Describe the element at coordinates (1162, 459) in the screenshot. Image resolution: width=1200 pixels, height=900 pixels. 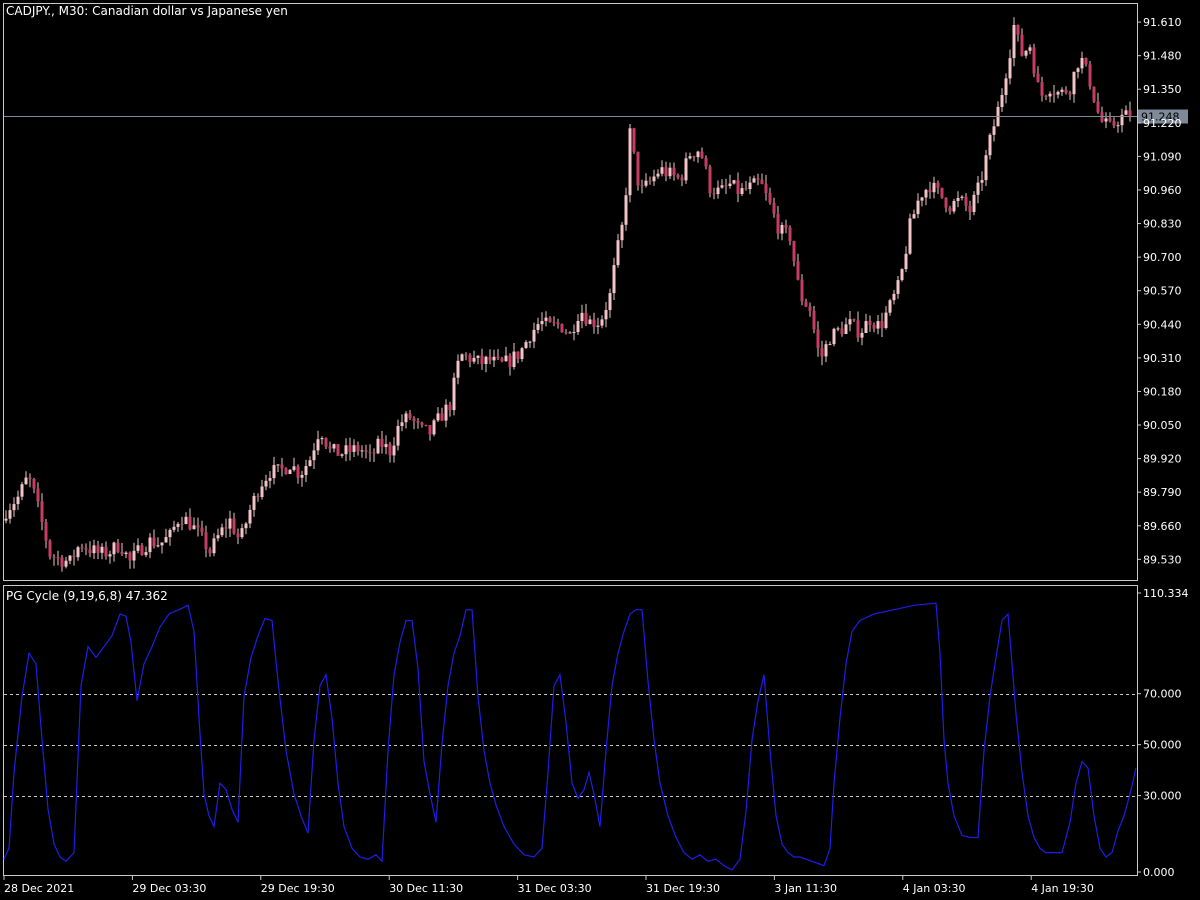
I see `price-tick-label: 89.920` at that location.